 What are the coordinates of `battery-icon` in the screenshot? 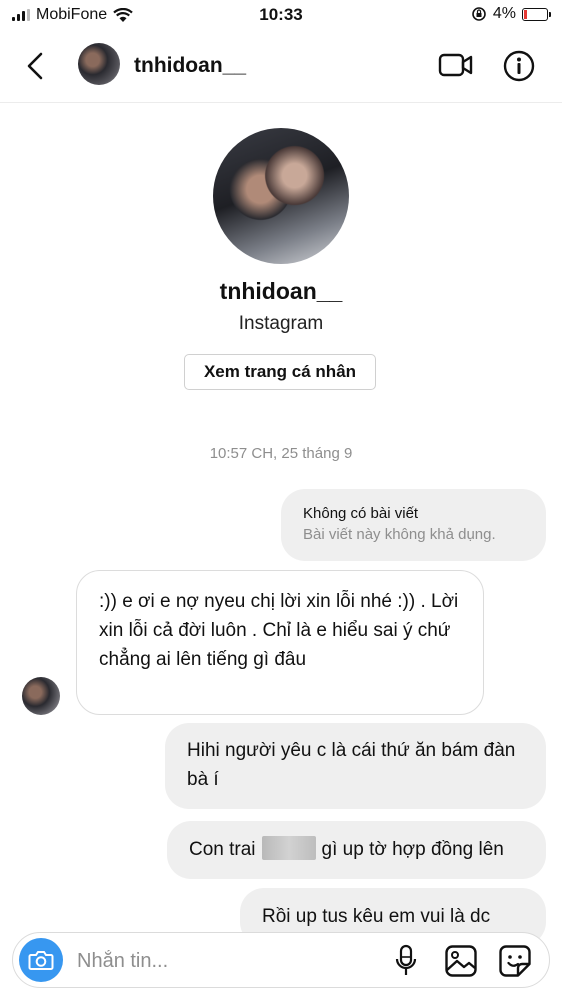 It's located at (536, 14).